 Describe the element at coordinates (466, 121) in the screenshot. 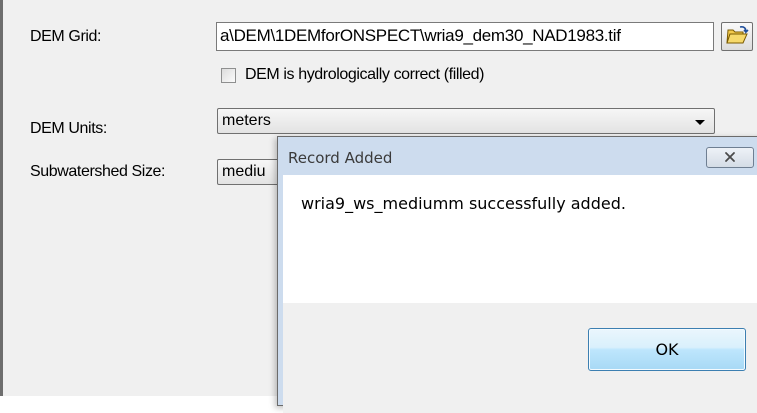

I see `dem-units-select: meters` at that location.